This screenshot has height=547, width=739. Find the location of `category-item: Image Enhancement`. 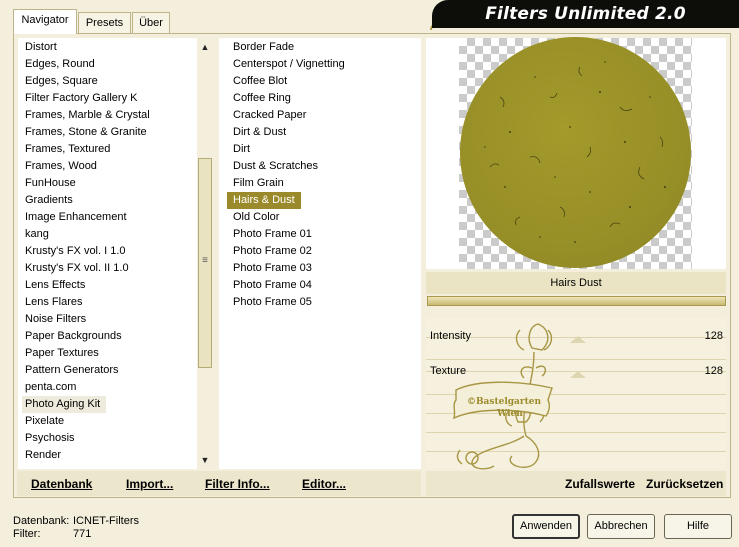

category-item: Image Enhancement is located at coordinates (107, 217).